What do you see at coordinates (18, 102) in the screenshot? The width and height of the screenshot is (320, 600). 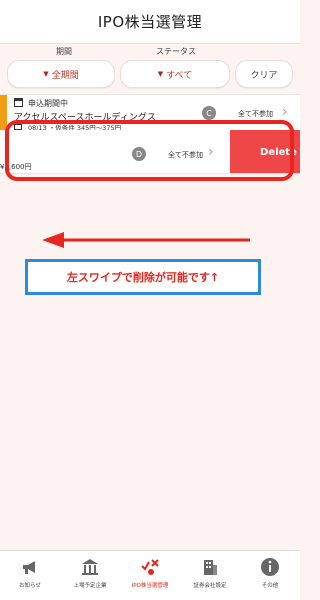 I see `calendar-icon` at bounding box center [18, 102].